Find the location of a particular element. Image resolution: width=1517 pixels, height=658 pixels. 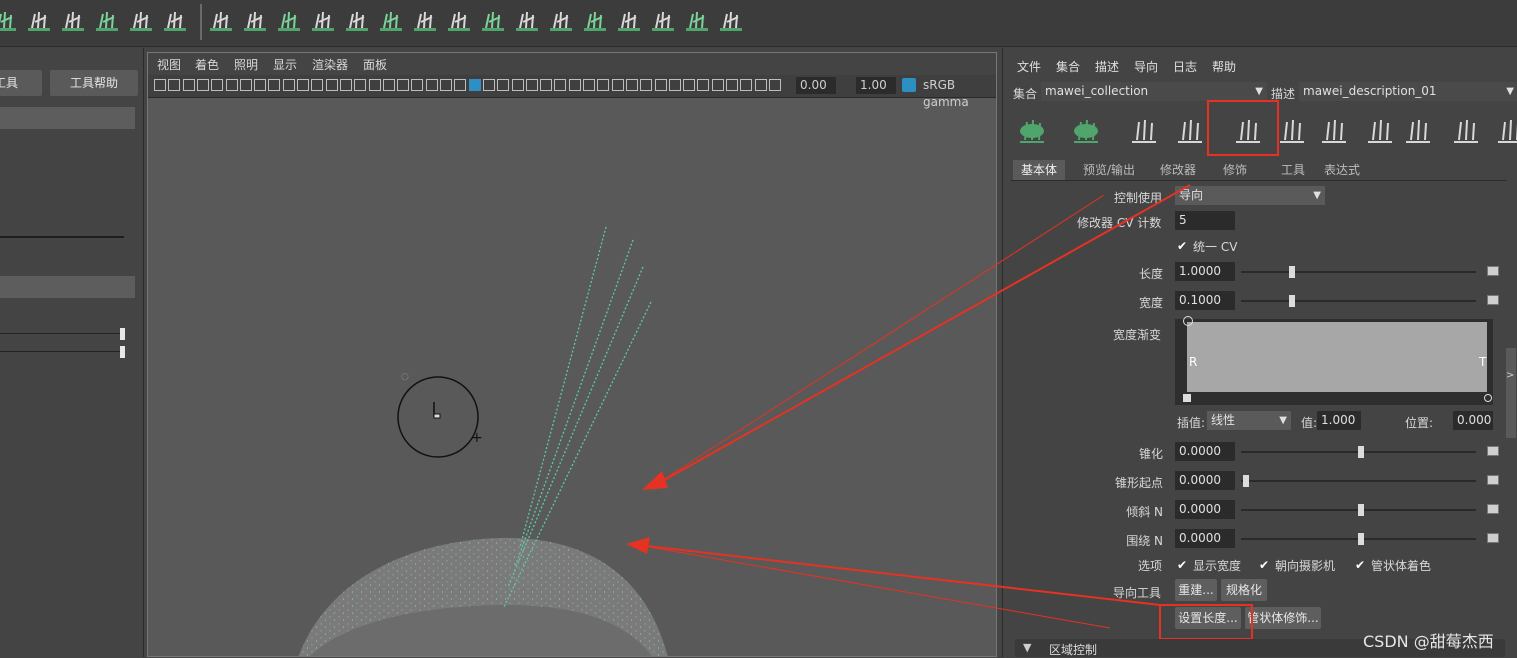

annotation-arrow-shaft is located at coordinates (899, 575).